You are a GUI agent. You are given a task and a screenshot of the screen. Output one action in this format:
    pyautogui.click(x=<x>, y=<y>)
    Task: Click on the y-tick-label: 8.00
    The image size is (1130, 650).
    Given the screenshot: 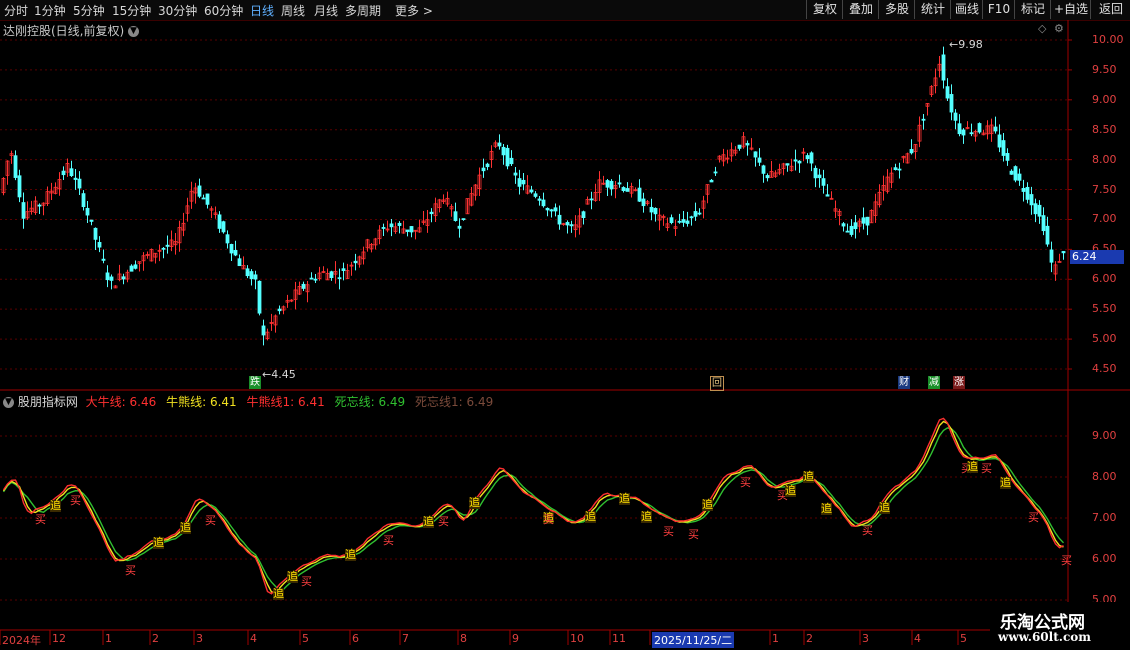 What is the action you would take?
    pyautogui.click(x=1104, y=476)
    